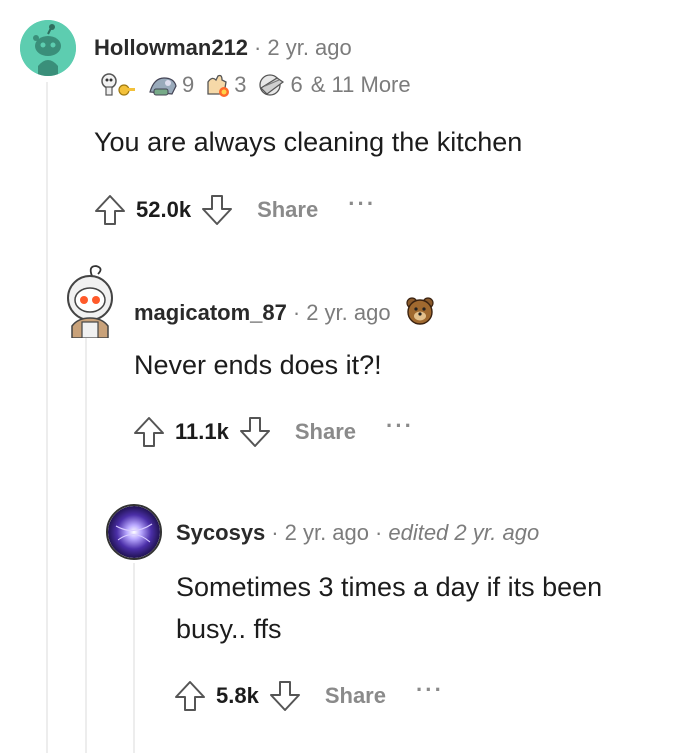  Describe the element at coordinates (217, 85) in the screenshot. I see `helpful-hand-icon` at that location.